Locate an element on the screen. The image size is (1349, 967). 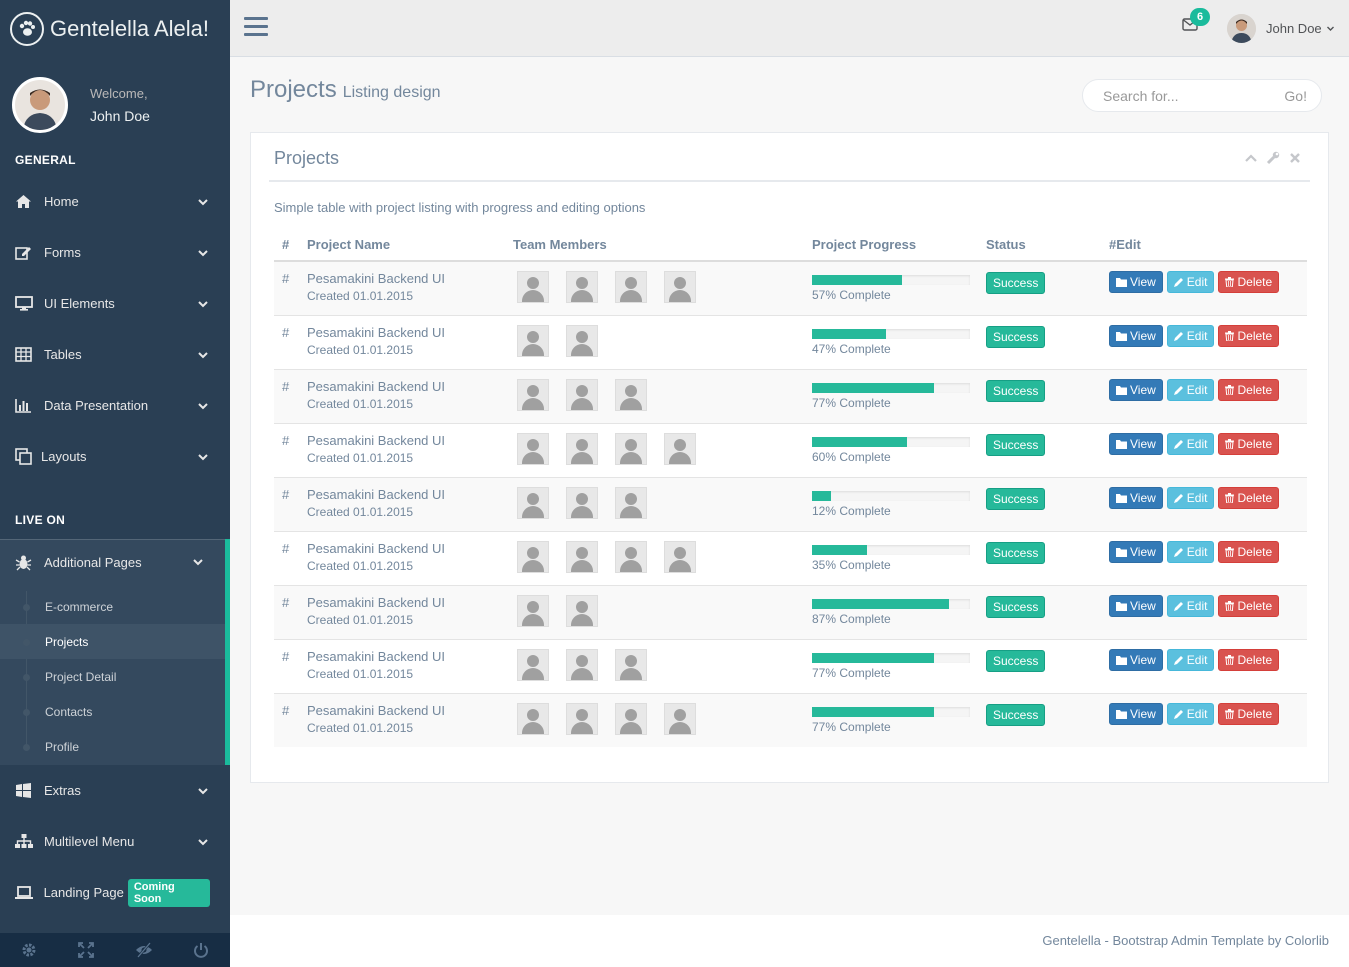
chevron-up-icon is located at coordinates (1251, 158).